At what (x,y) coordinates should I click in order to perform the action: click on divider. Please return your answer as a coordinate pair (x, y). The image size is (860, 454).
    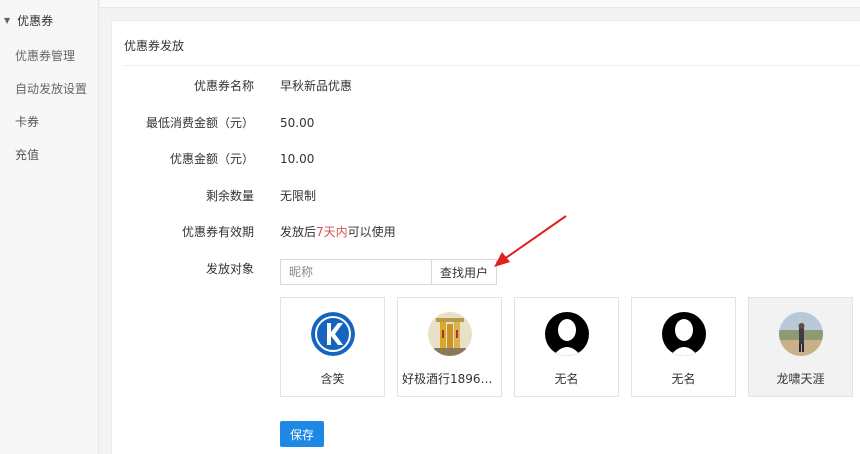
    Looking at the image, I should click on (492, 65).